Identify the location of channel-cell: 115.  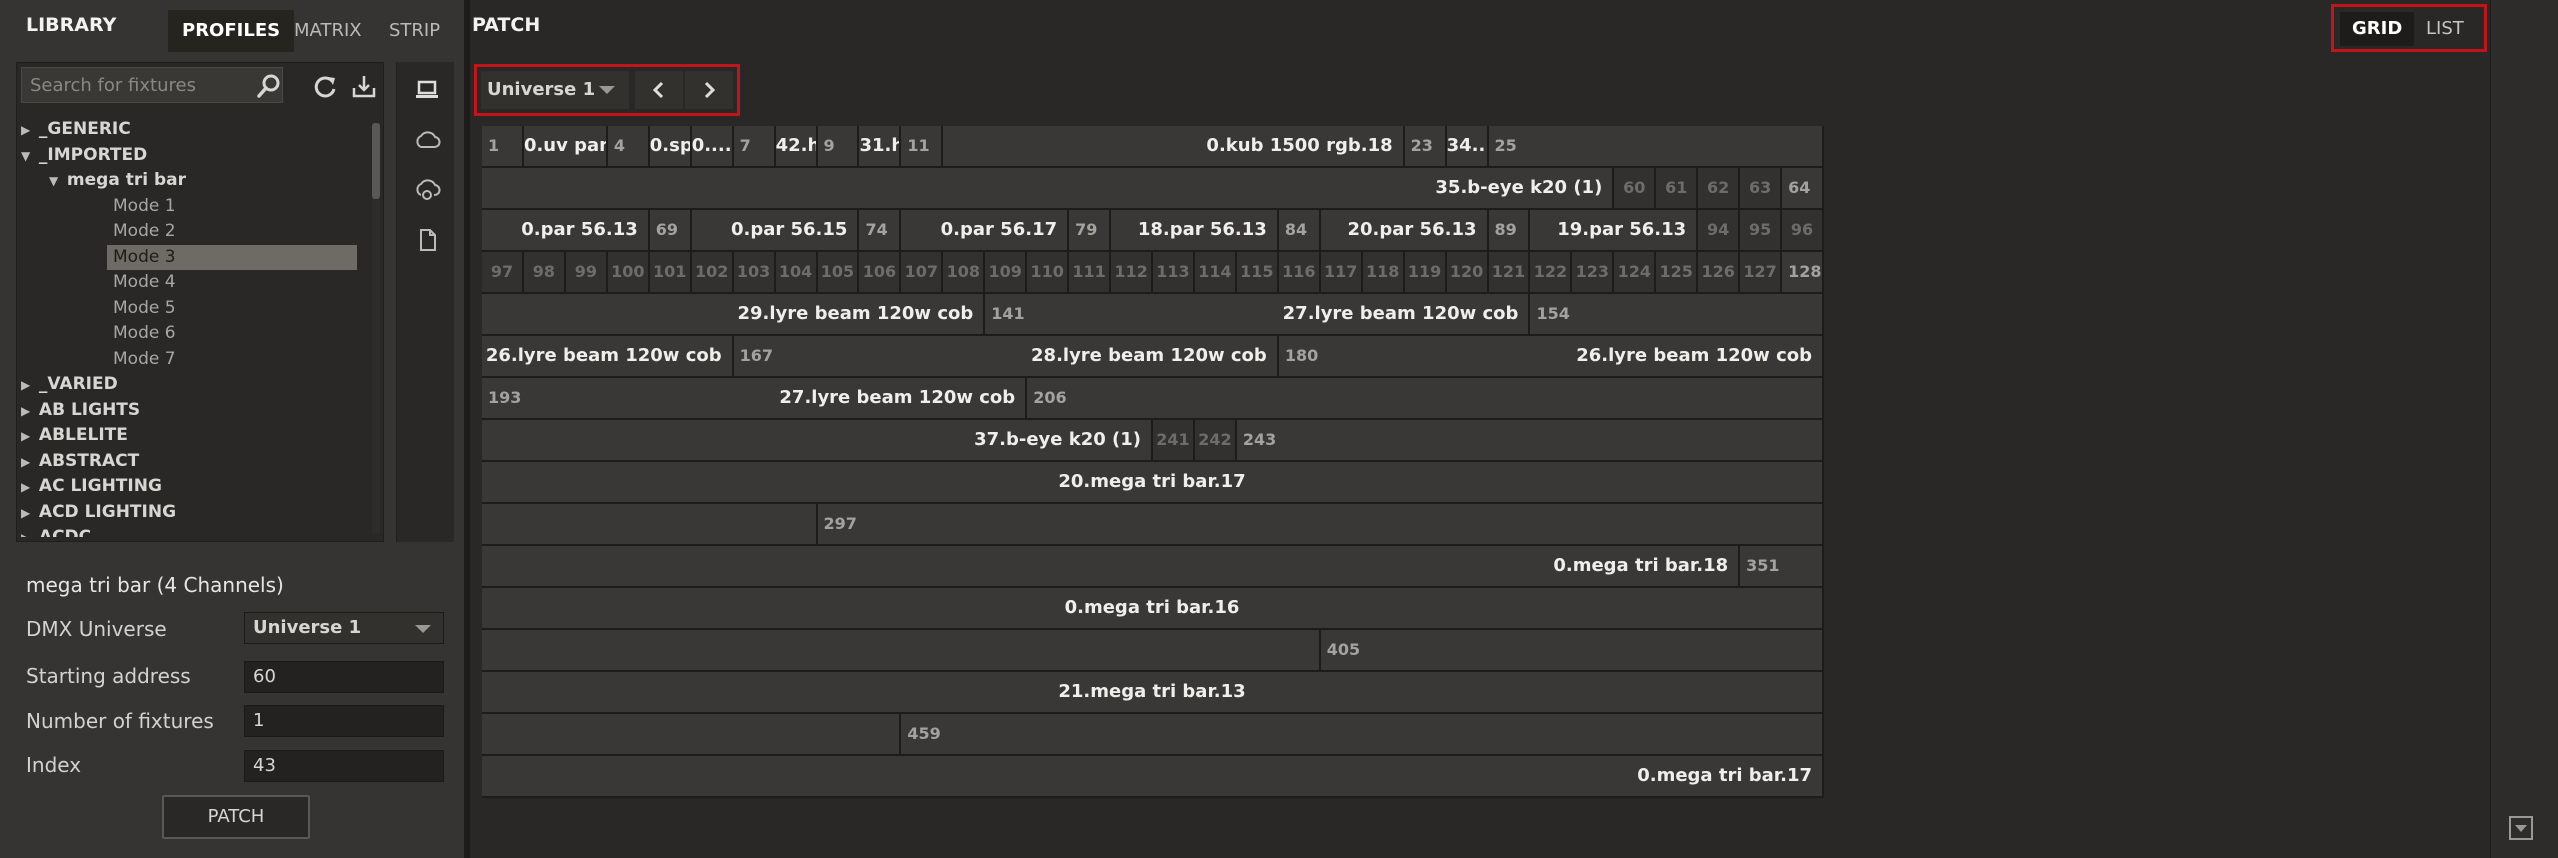
(1257, 273).